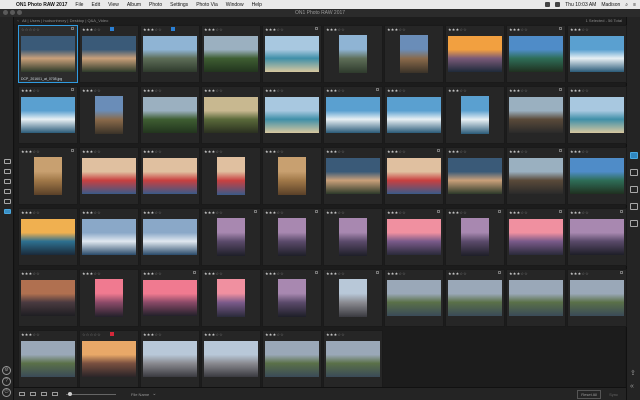 The image size is (640, 400). I want to click on menu-view: View, so click(113, 5).